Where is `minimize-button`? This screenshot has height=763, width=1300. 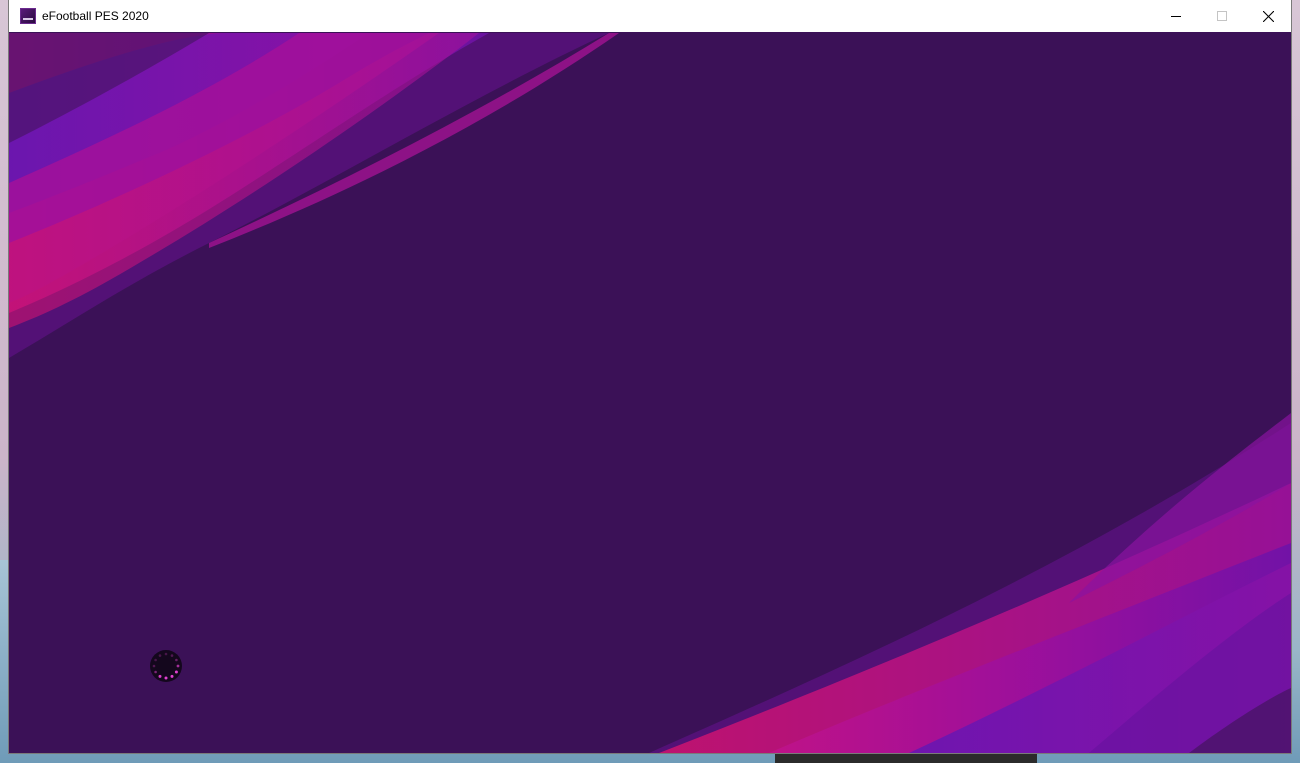 minimize-button is located at coordinates (1176, 16).